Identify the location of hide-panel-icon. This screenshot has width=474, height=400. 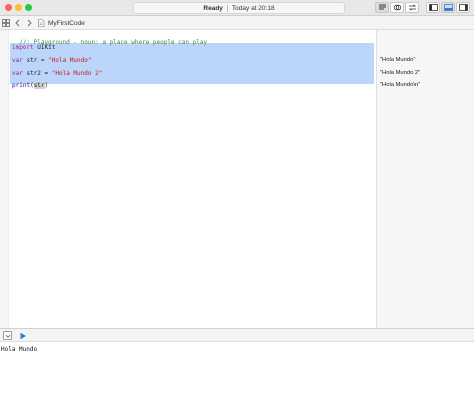
(7, 336).